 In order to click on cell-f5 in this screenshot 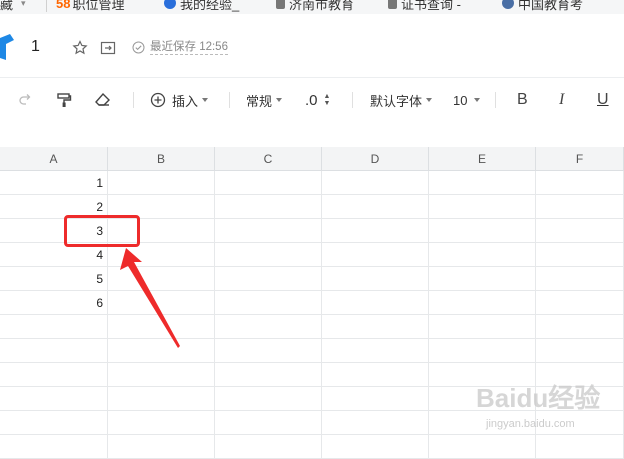, I will do `click(580, 279)`.